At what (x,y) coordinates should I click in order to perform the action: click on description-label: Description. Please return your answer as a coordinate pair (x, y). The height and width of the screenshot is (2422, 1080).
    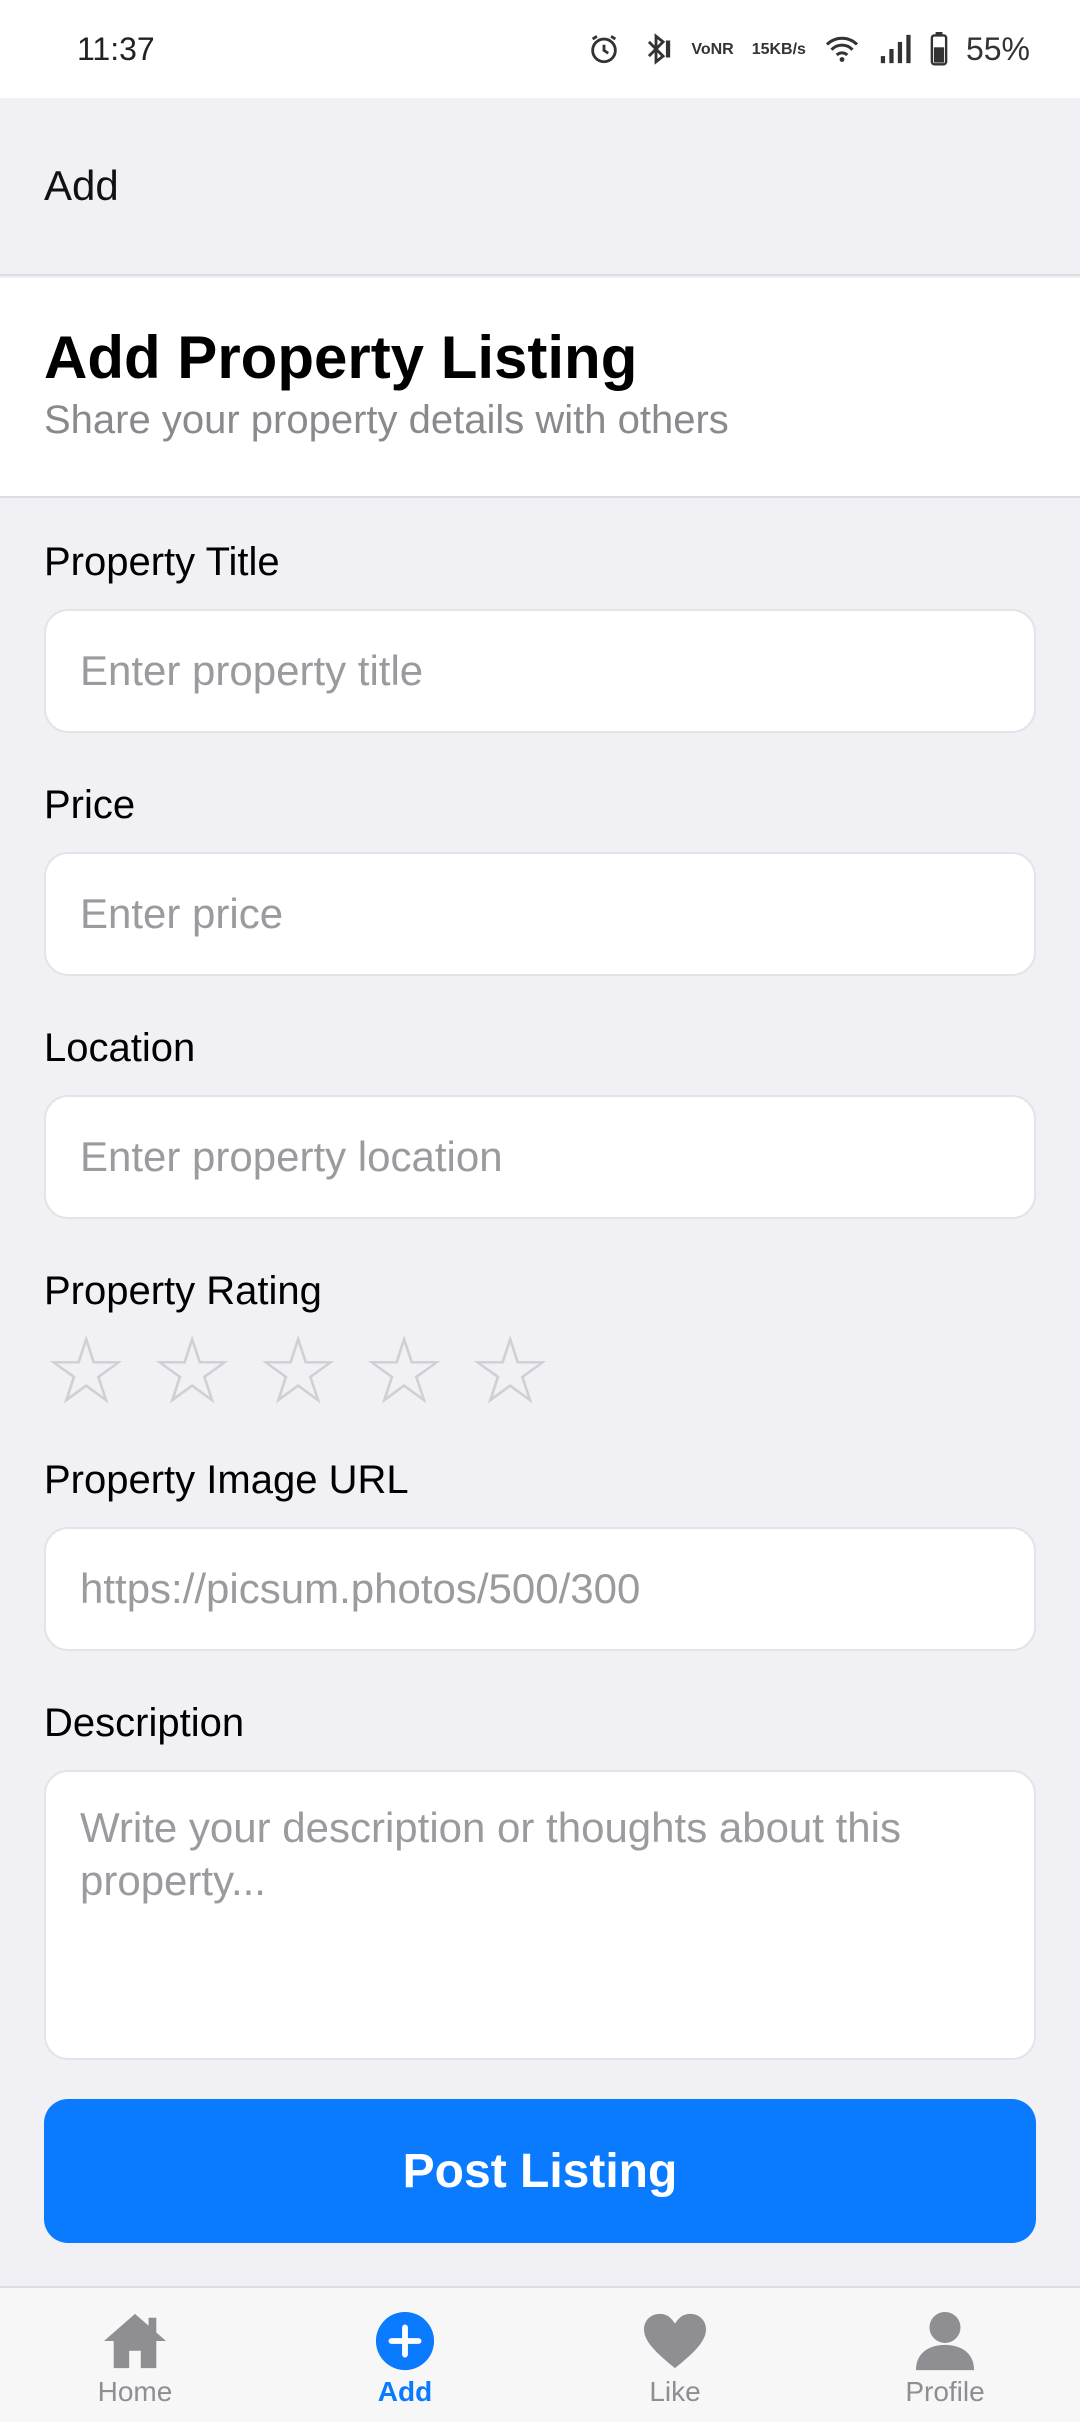
    Looking at the image, I should click on (144, 1723).